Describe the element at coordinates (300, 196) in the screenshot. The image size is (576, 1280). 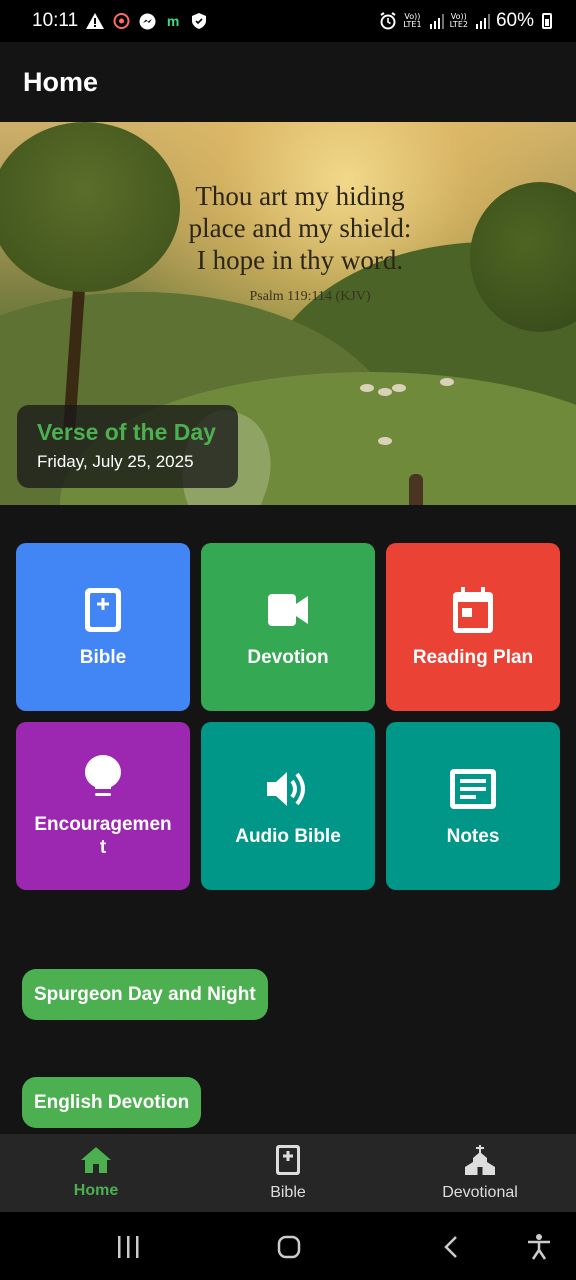
I see `verse-line: Thou art my hiding` at that location.